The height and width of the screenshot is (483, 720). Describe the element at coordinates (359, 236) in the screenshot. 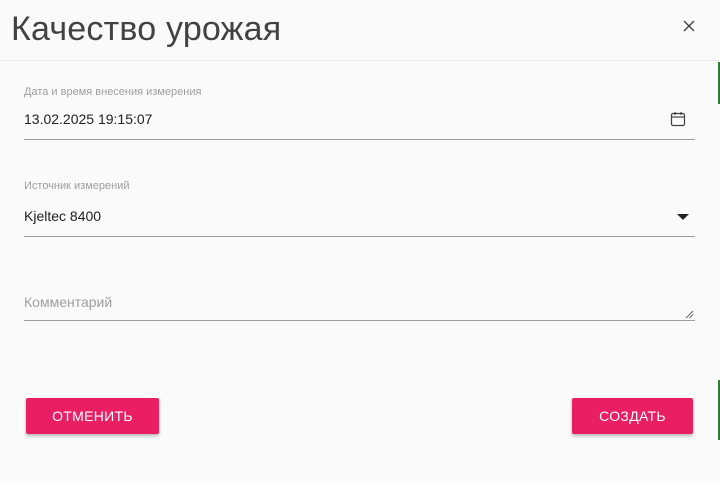

I see `source-underline` at that location.